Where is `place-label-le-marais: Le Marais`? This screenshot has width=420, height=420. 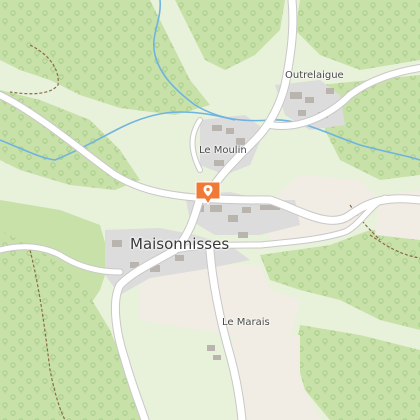
place-label-le-marais: Le Marais is located at coordinates (246, 322).